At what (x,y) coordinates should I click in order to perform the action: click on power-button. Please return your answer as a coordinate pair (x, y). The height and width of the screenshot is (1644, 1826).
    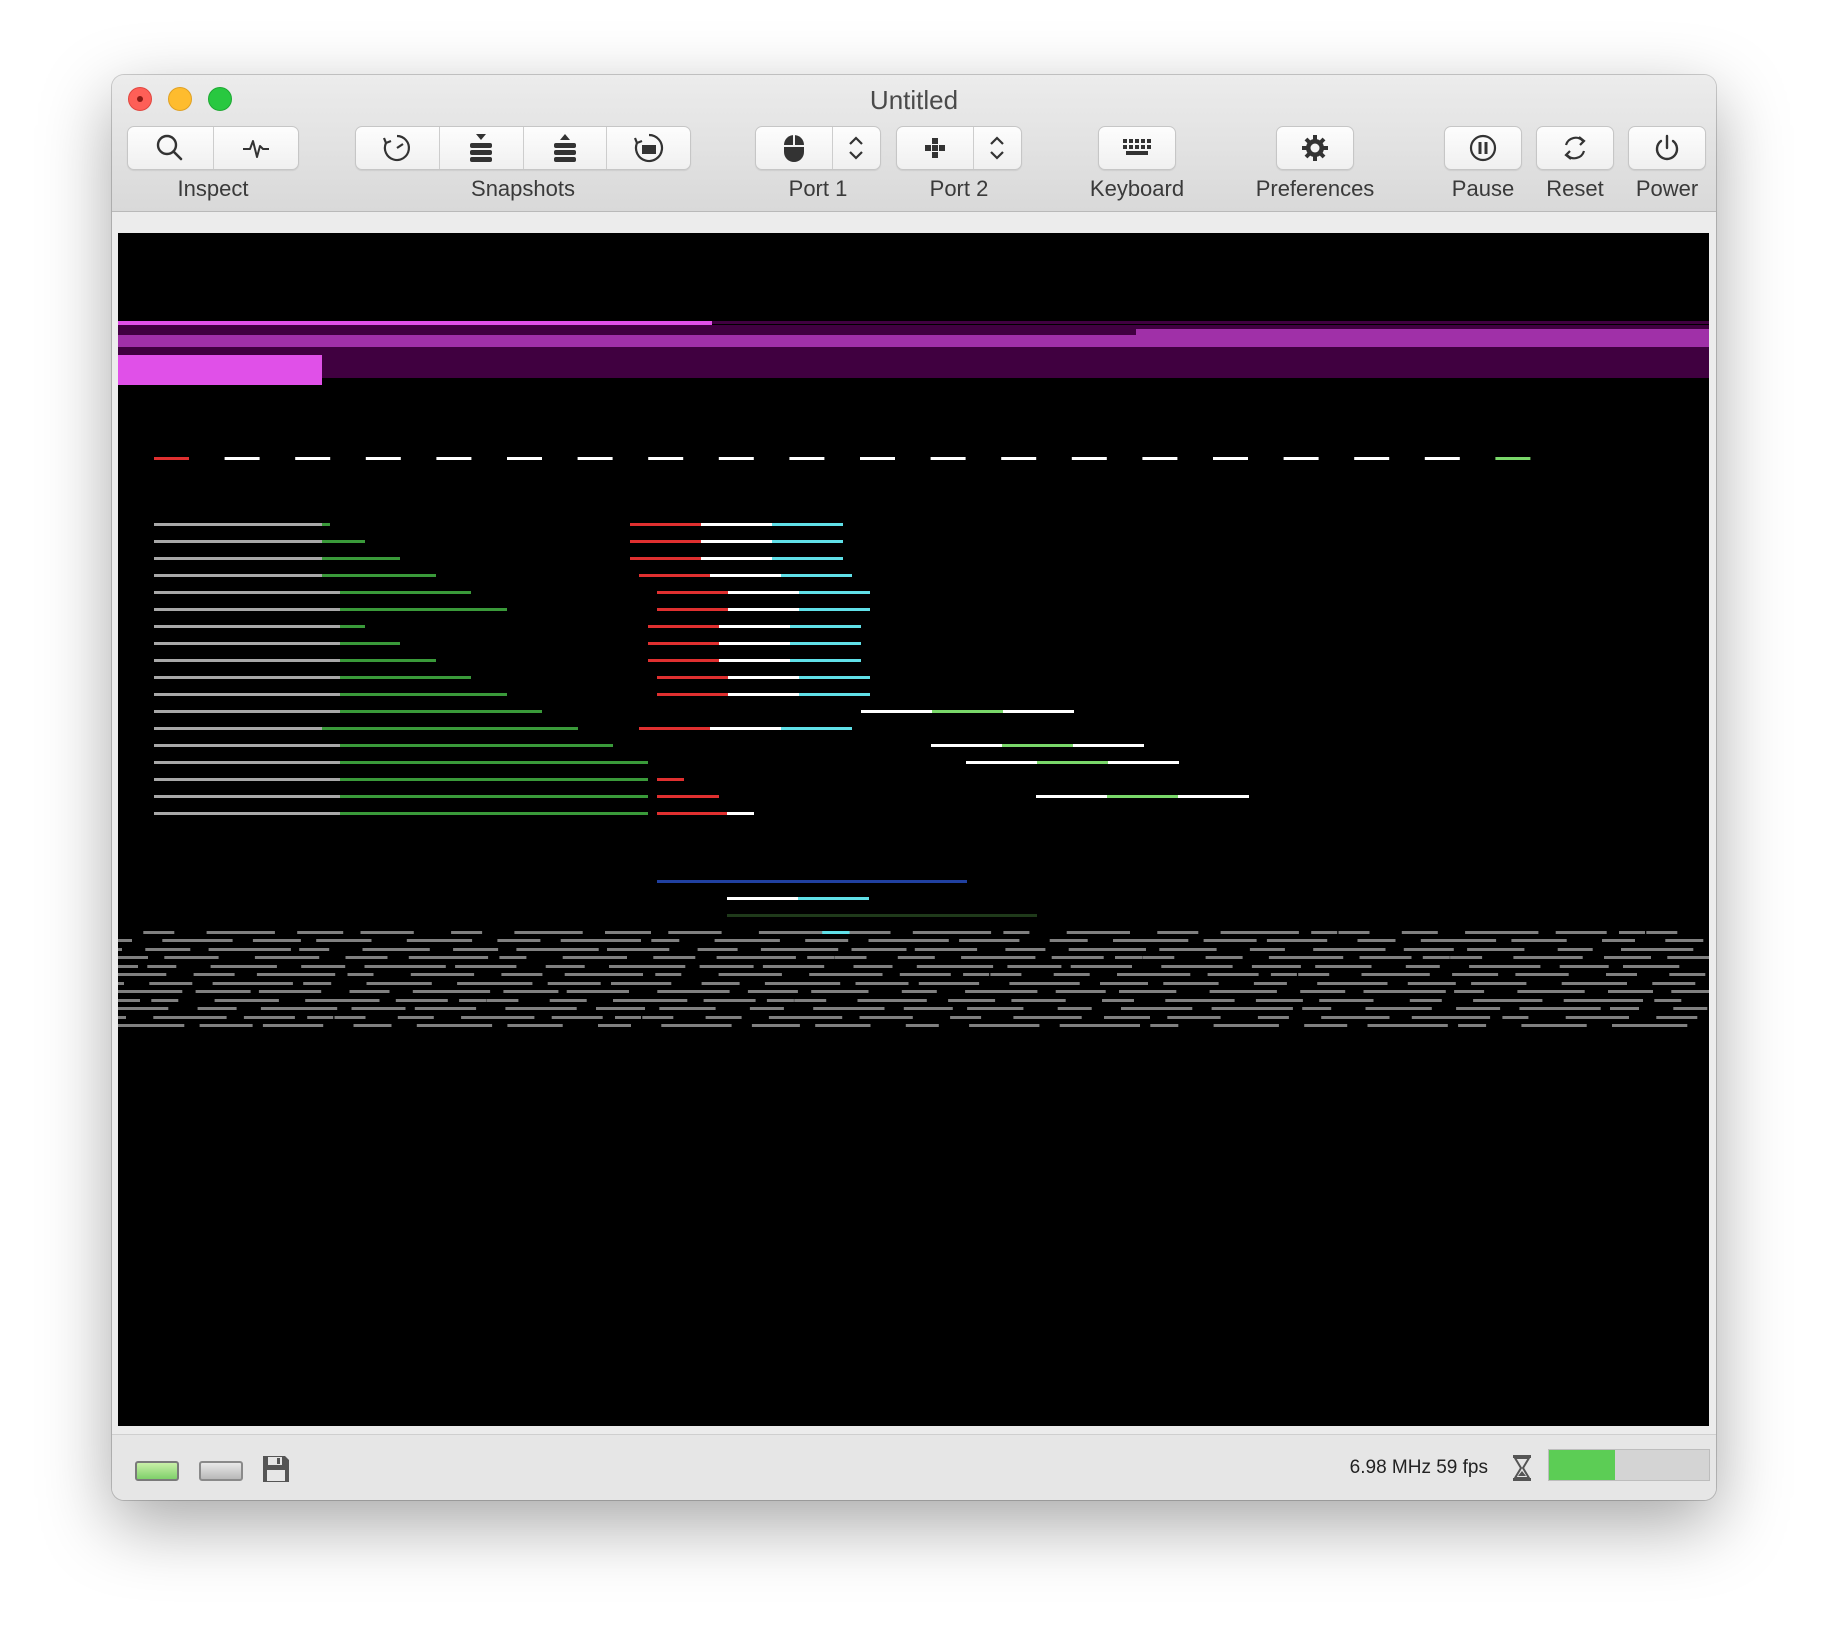
    Looking at the image, I should click on (1667, 148).